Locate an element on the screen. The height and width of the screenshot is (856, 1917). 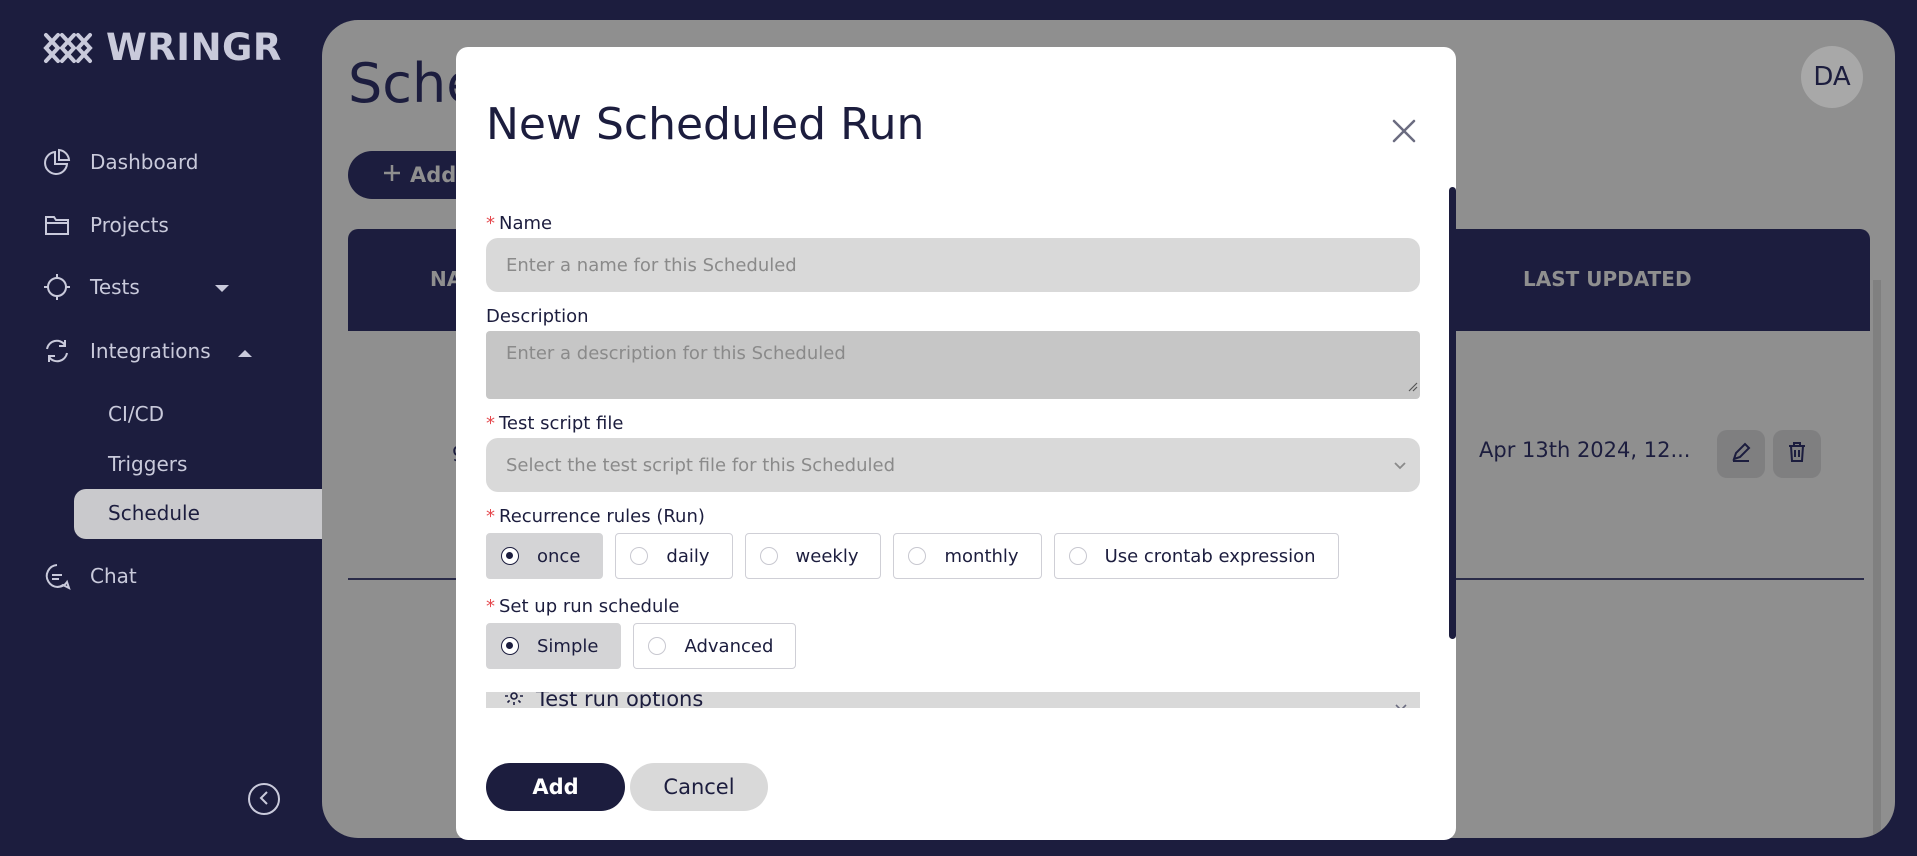
edit-button is located at coordinates (1741, 454).